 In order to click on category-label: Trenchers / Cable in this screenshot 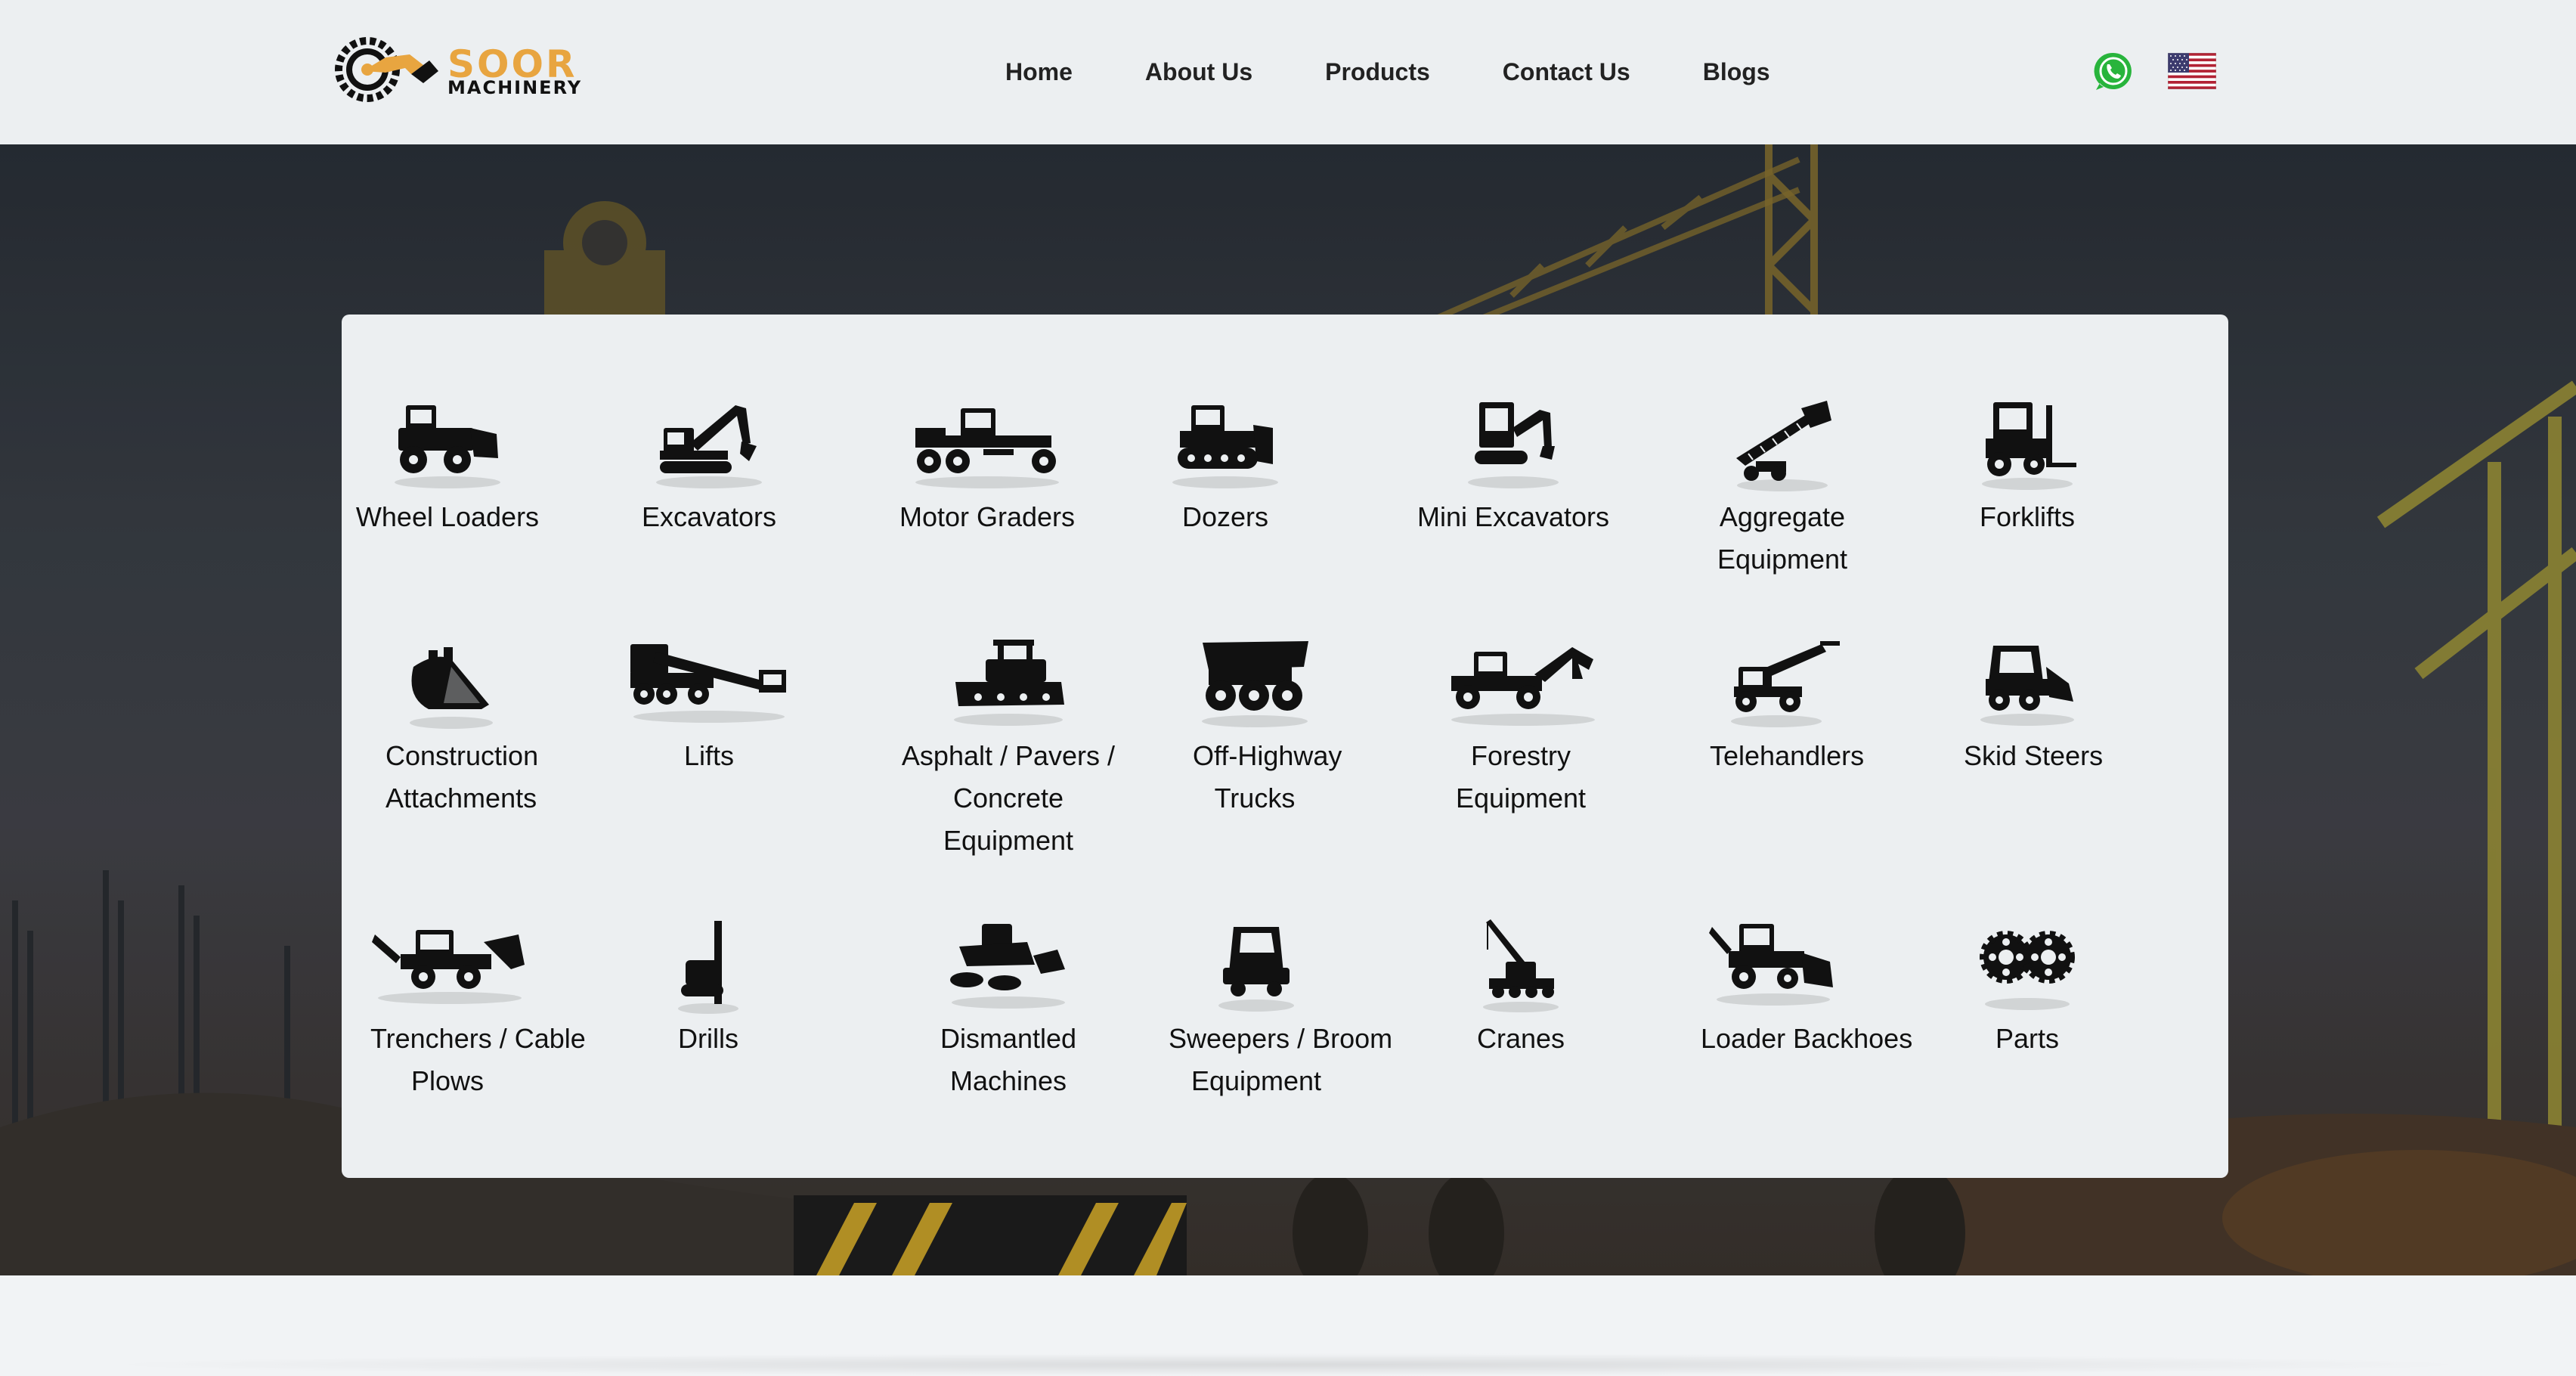, I will do `click(478, 1038)`.